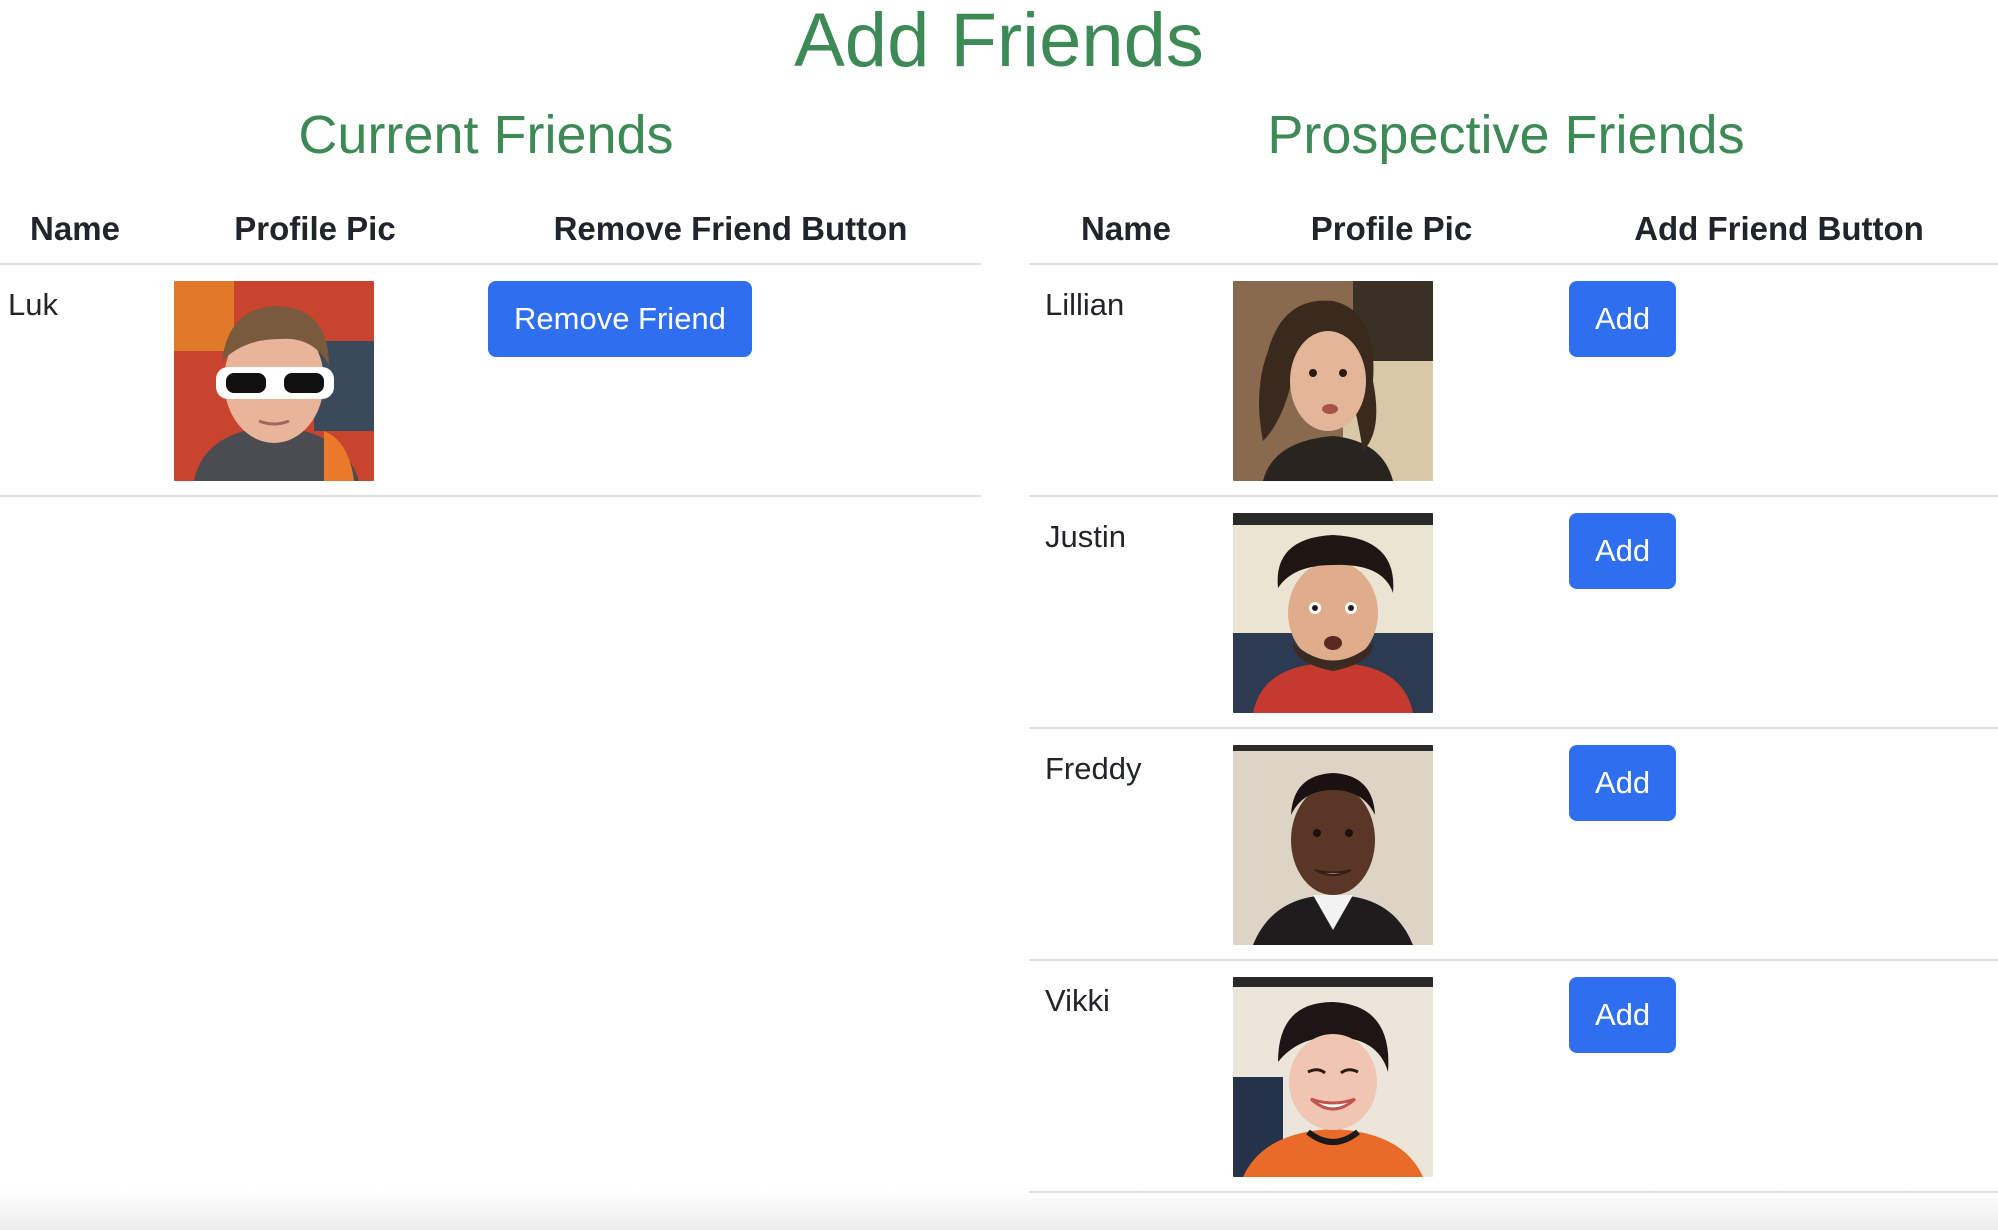 Image resolution: width=1998 pixels, height=1230 pixels. Describe the element at coordinates (730, 380) in the screenshot. I see `remove-friend-cell: Remove Friend` at that location.